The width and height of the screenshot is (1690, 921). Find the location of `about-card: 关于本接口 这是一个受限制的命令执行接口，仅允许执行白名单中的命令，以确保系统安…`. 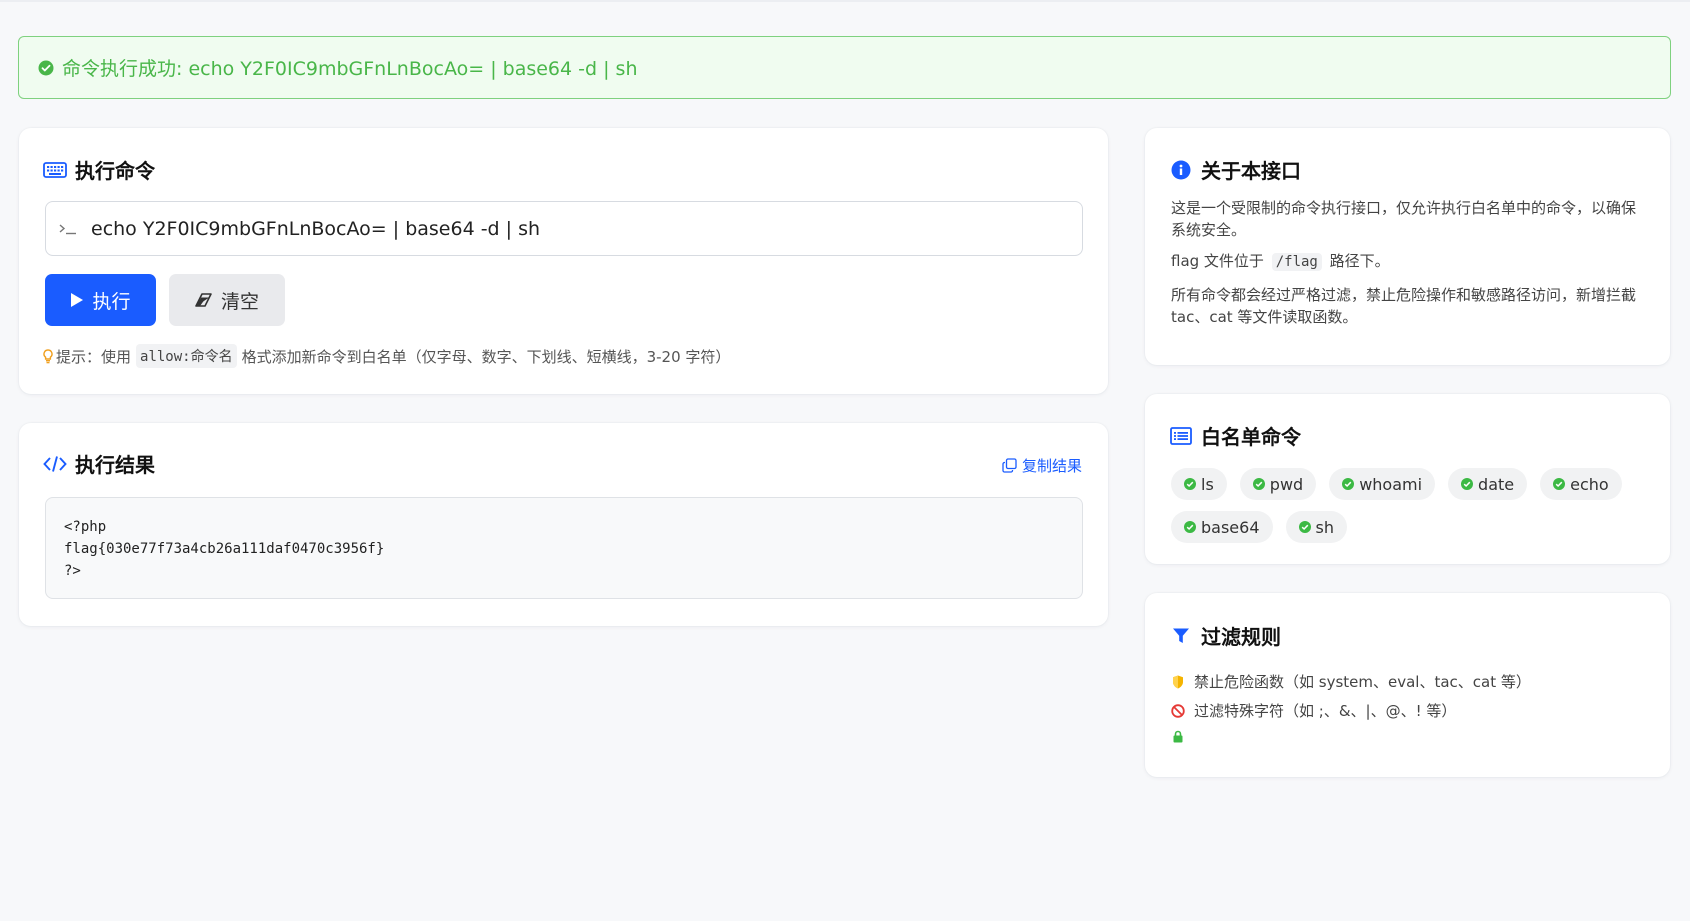

about-card: 关于本接口 这是一个受限制的命令执行接口，仅允许执行白名单中的命令，以确保系统安… is located at coordinates (1407, 246).